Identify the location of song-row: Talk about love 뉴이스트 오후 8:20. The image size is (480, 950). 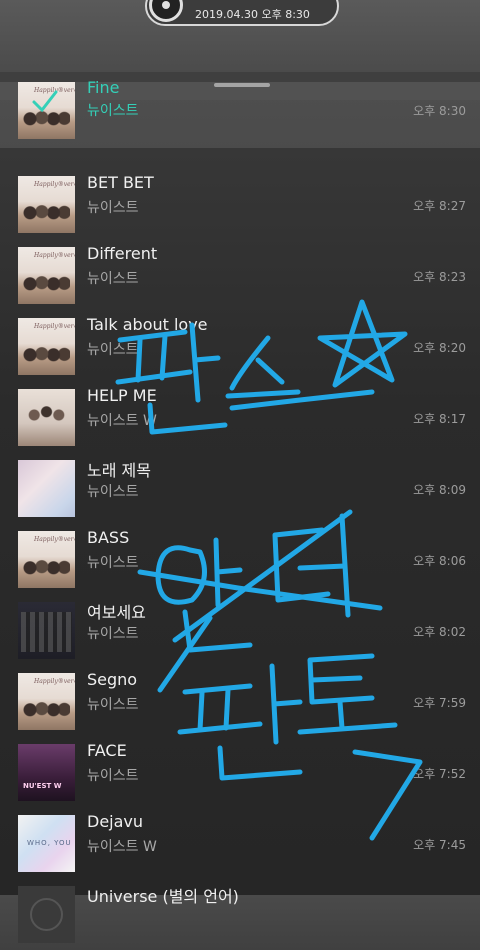
(240, 346).